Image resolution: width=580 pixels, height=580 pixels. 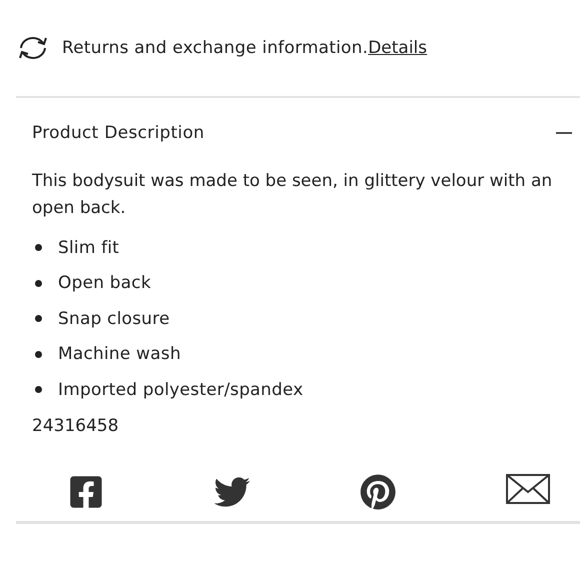 What do you see at coordinates (119, 354) in the screenshot?
I see `feature-text: Machine wash` at bounding box center [119, 354].